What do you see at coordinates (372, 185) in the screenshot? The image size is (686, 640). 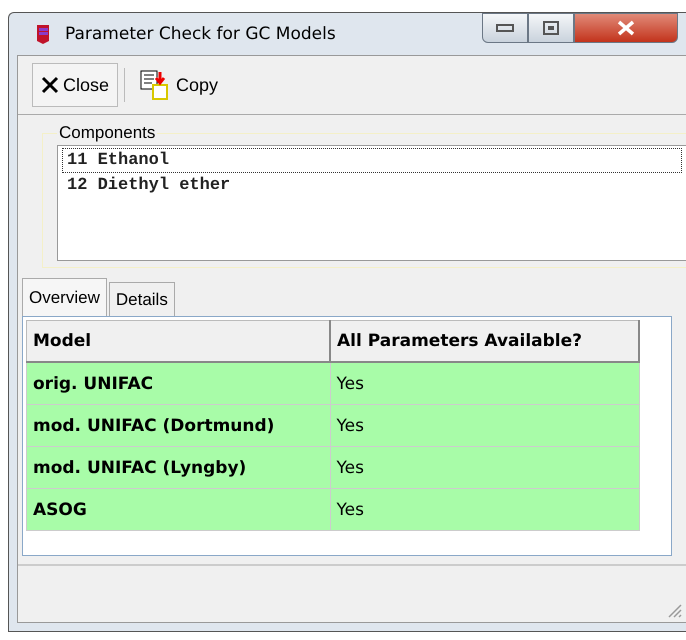 I see `list-item: 12 Diethyl ether` at bounding box center [372, 185].